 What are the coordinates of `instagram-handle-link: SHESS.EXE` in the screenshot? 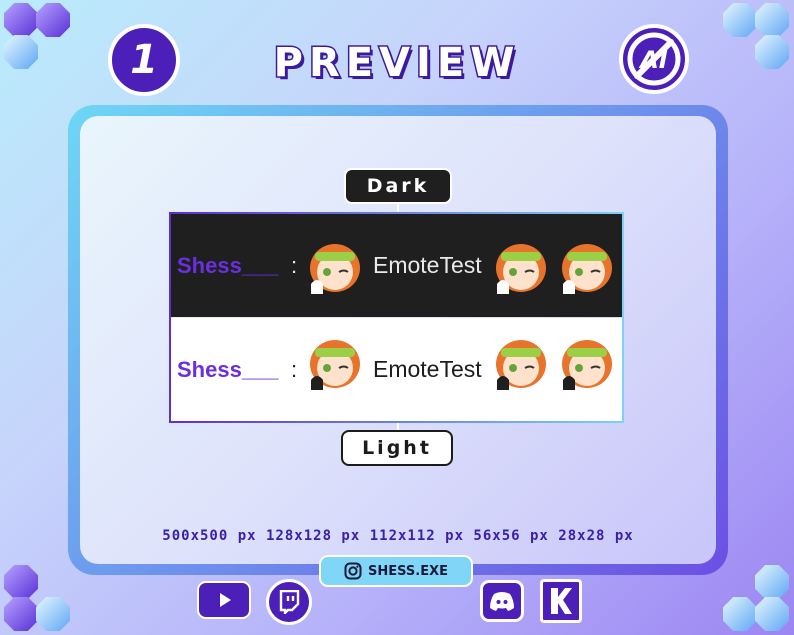 It's located at (396, 571).